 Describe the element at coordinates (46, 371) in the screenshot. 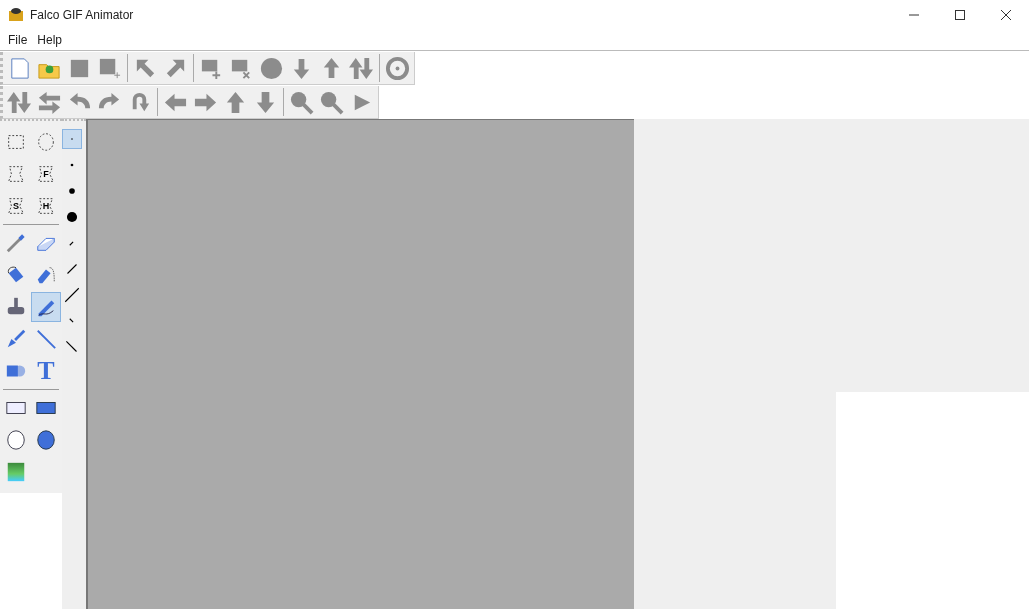

I see `text-tool-button: T` at that location.